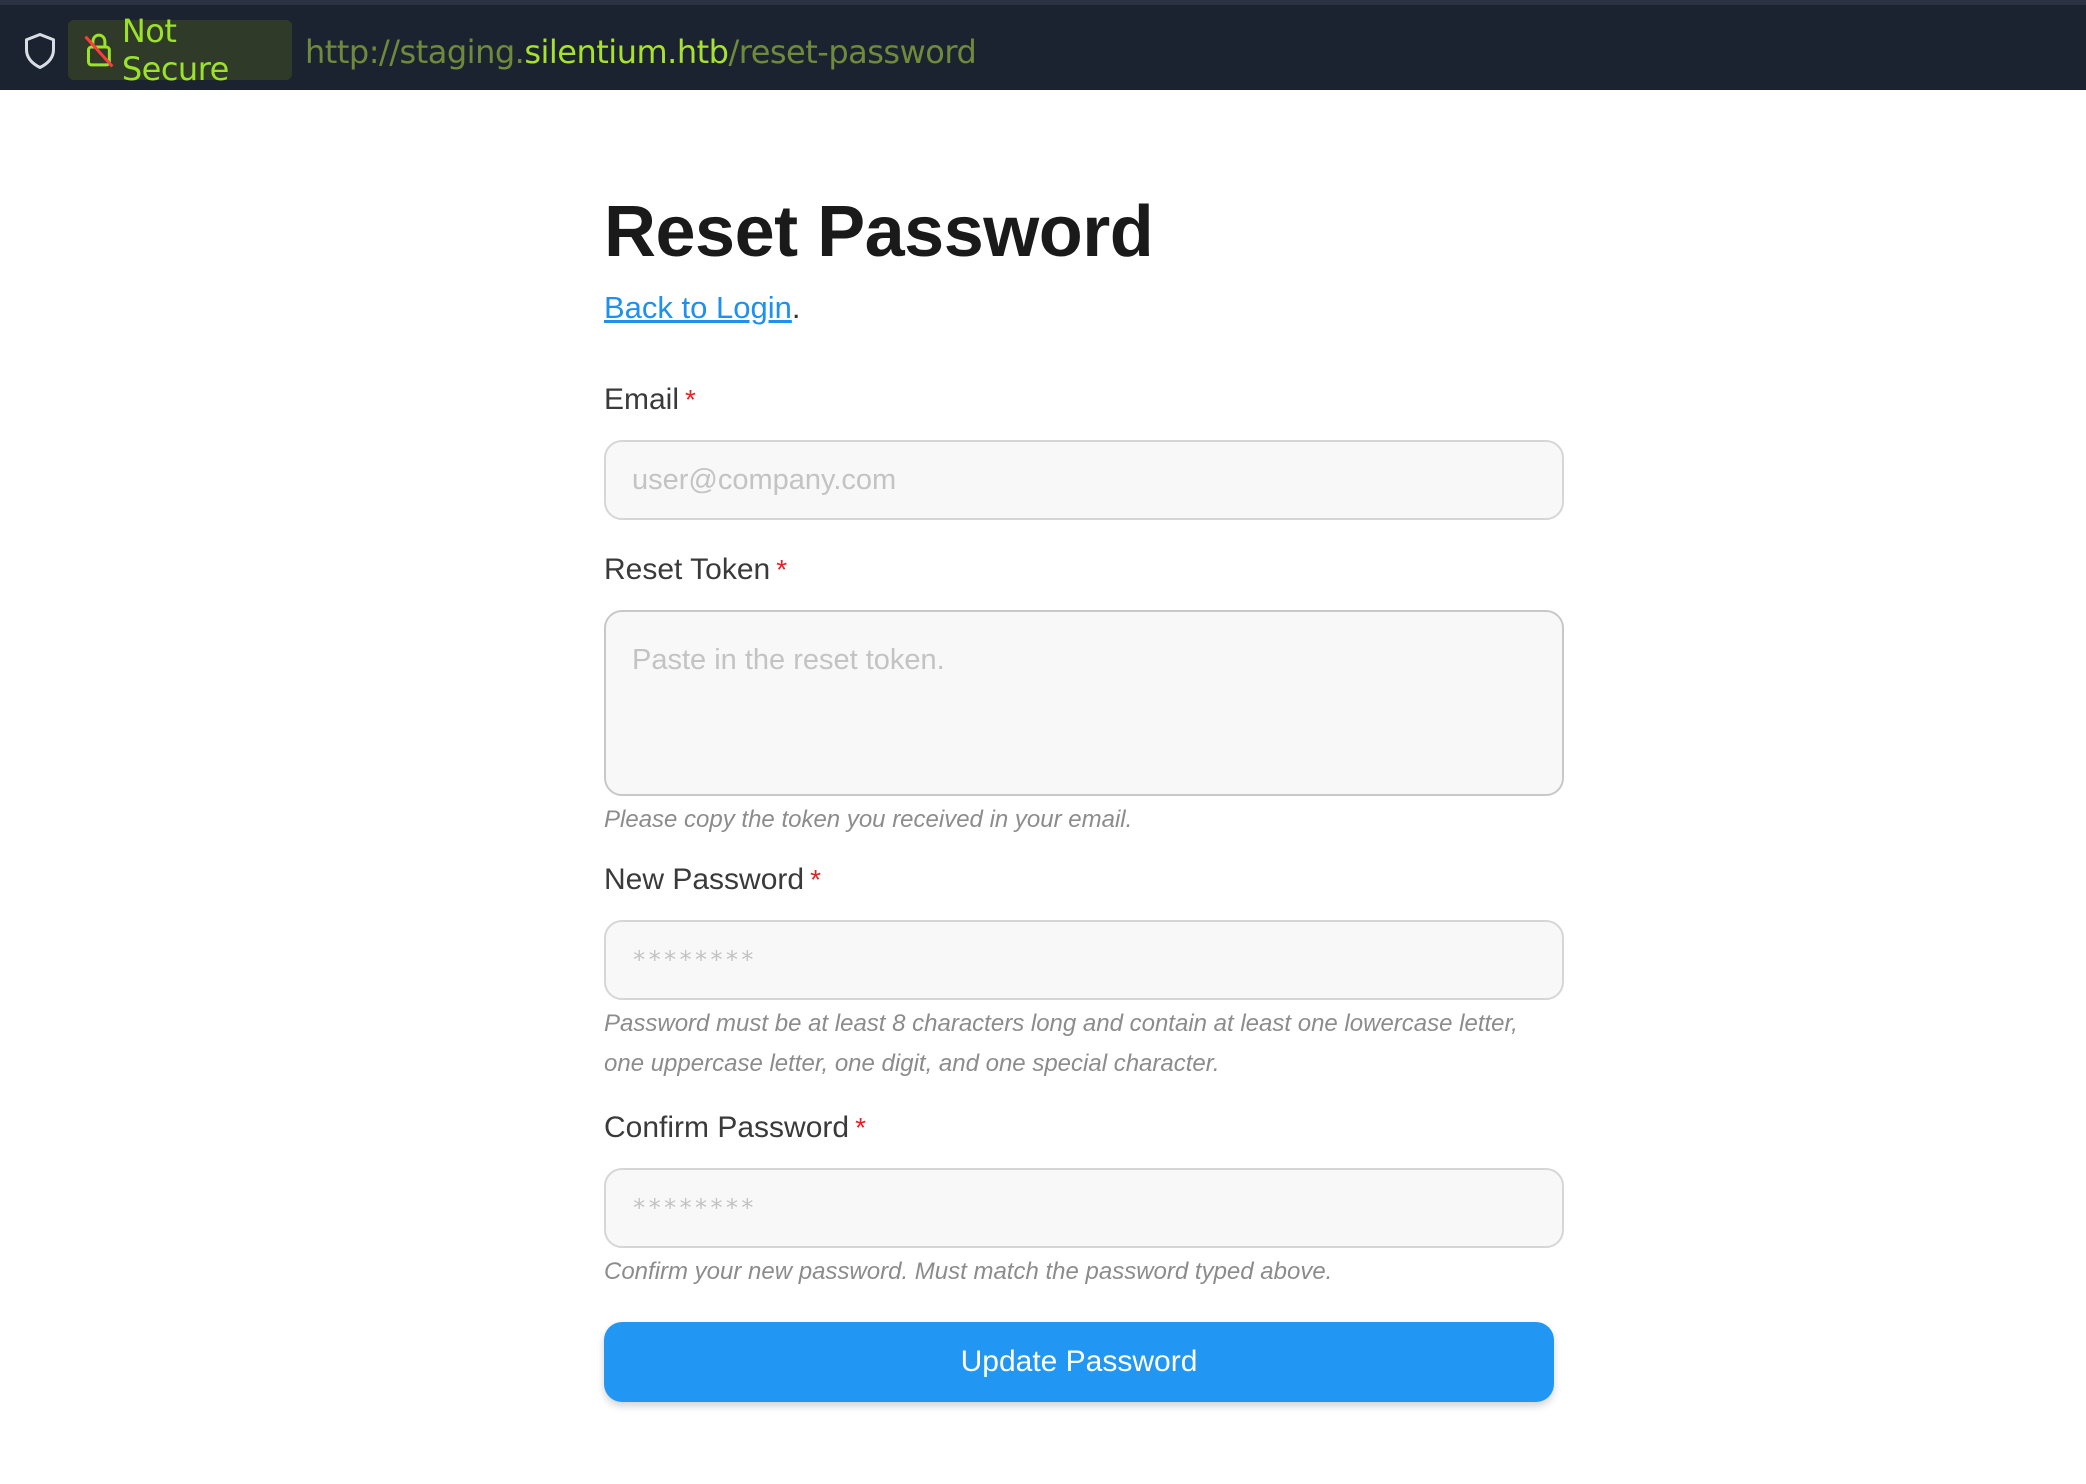 This screenshot has width=2086, height=1484. I want to click on not-secure-label: Not Secure, so click(175, 50).